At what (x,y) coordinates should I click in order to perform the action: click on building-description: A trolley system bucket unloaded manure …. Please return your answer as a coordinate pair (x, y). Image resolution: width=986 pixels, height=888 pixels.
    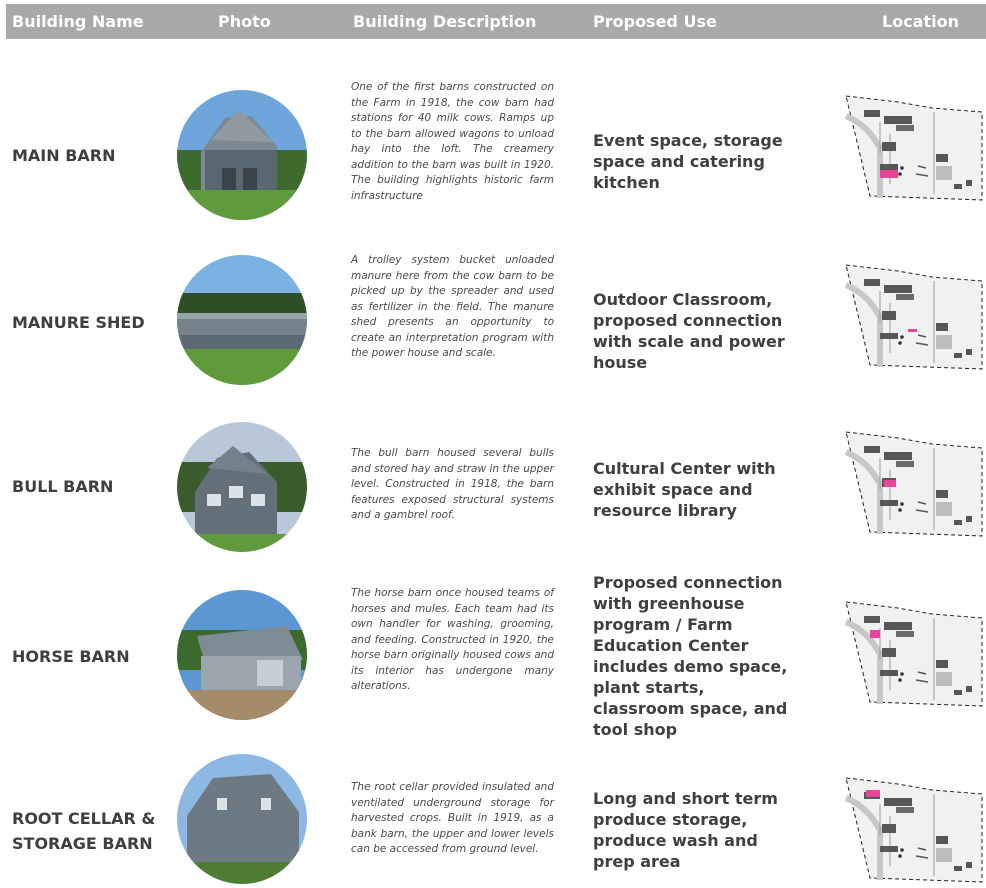
    Looking at the image, I should click on (452, 306).